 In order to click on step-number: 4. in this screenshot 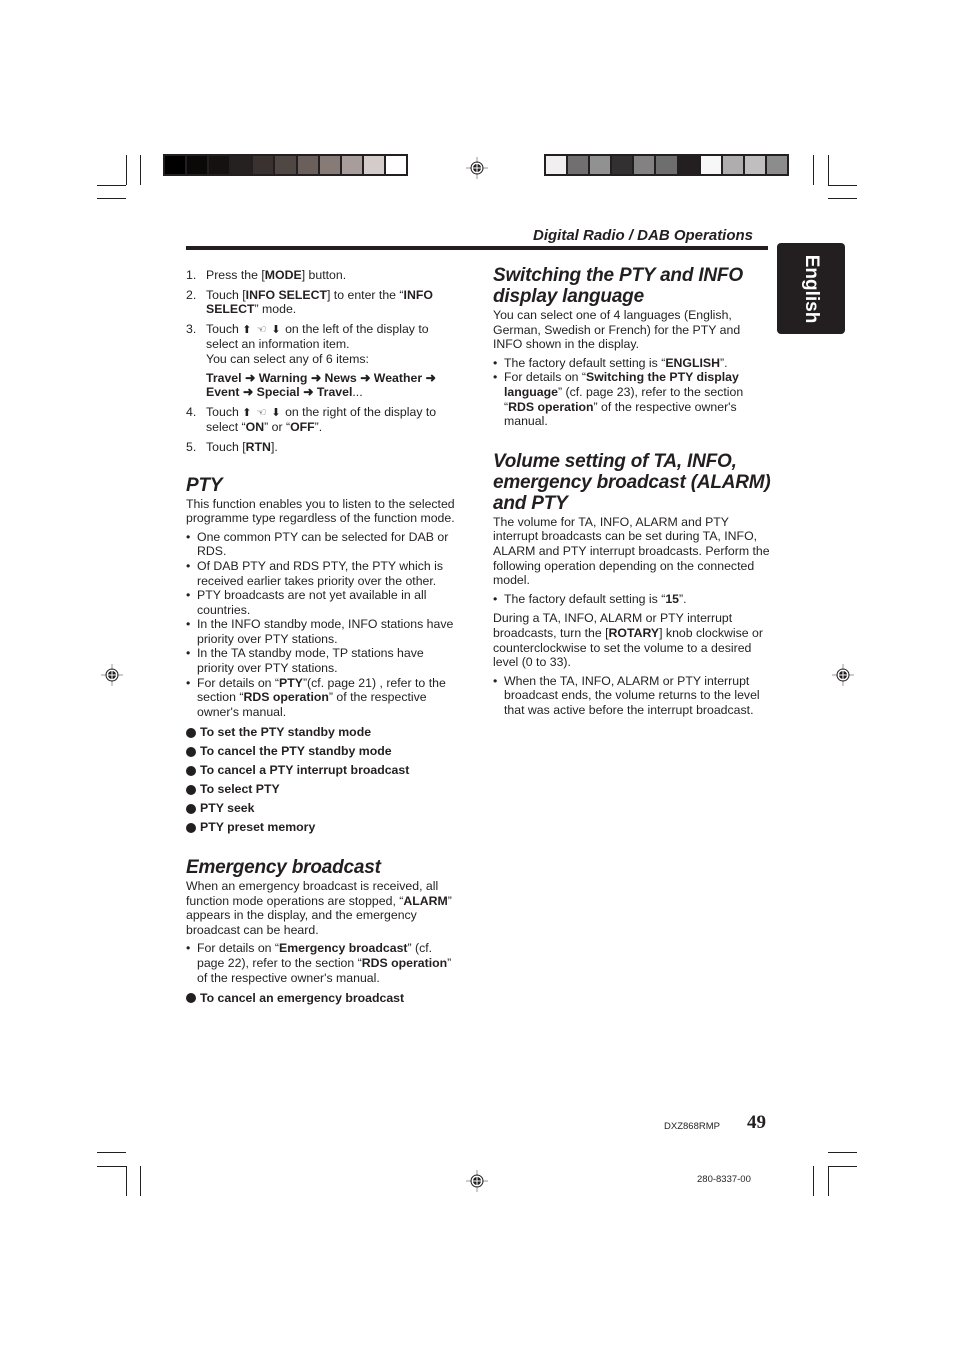, I will do `click(191, 411)`.